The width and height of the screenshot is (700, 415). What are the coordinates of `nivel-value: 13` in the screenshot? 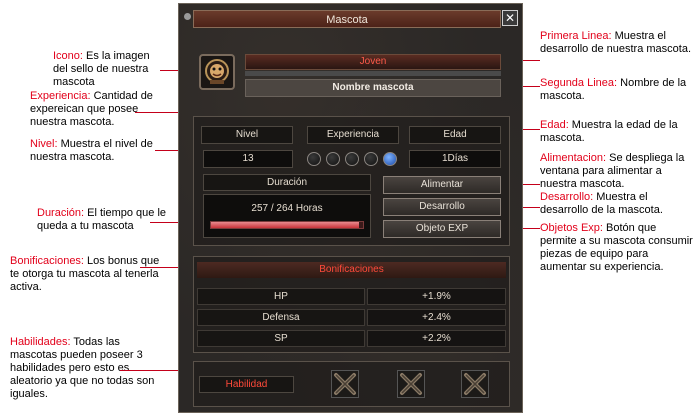 It's located at (248, 159).